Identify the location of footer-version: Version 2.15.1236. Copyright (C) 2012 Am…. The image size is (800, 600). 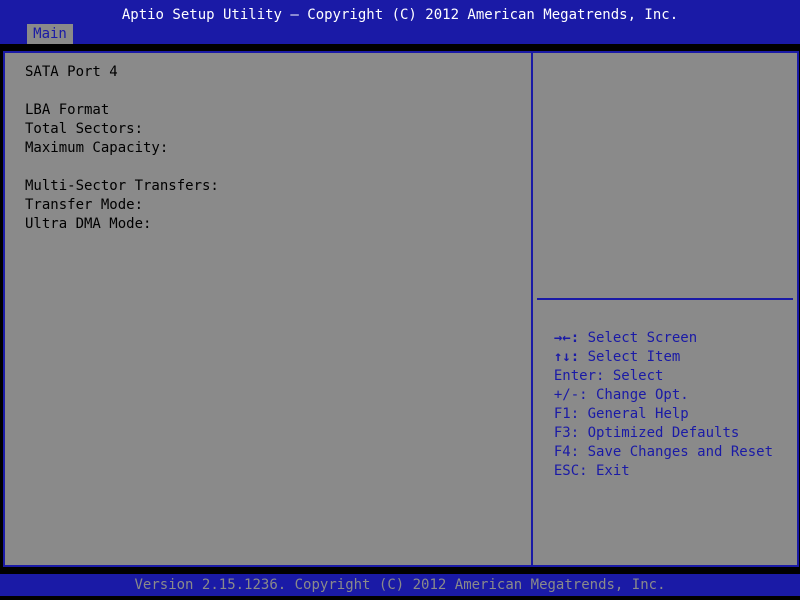
(400, 585).